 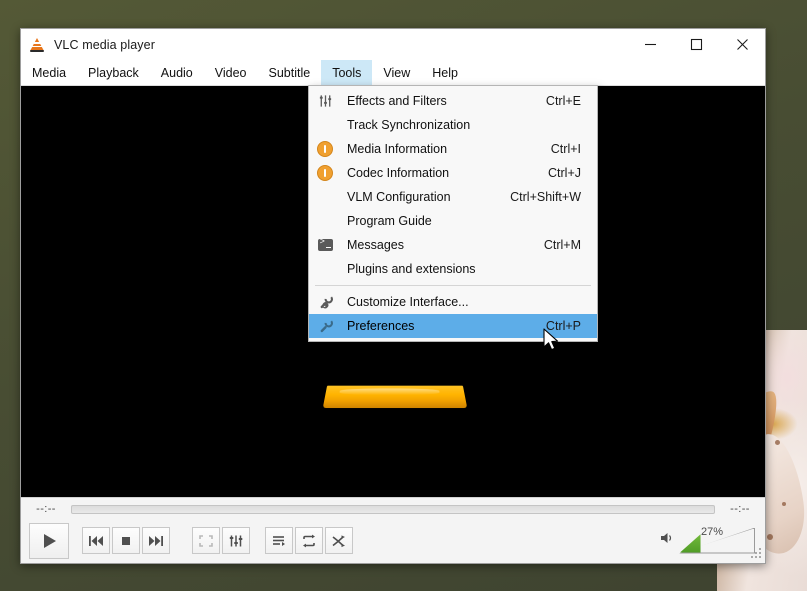 I want to click on menu-item-shortcut: Ctrl+I, so click(x=565, y=149).